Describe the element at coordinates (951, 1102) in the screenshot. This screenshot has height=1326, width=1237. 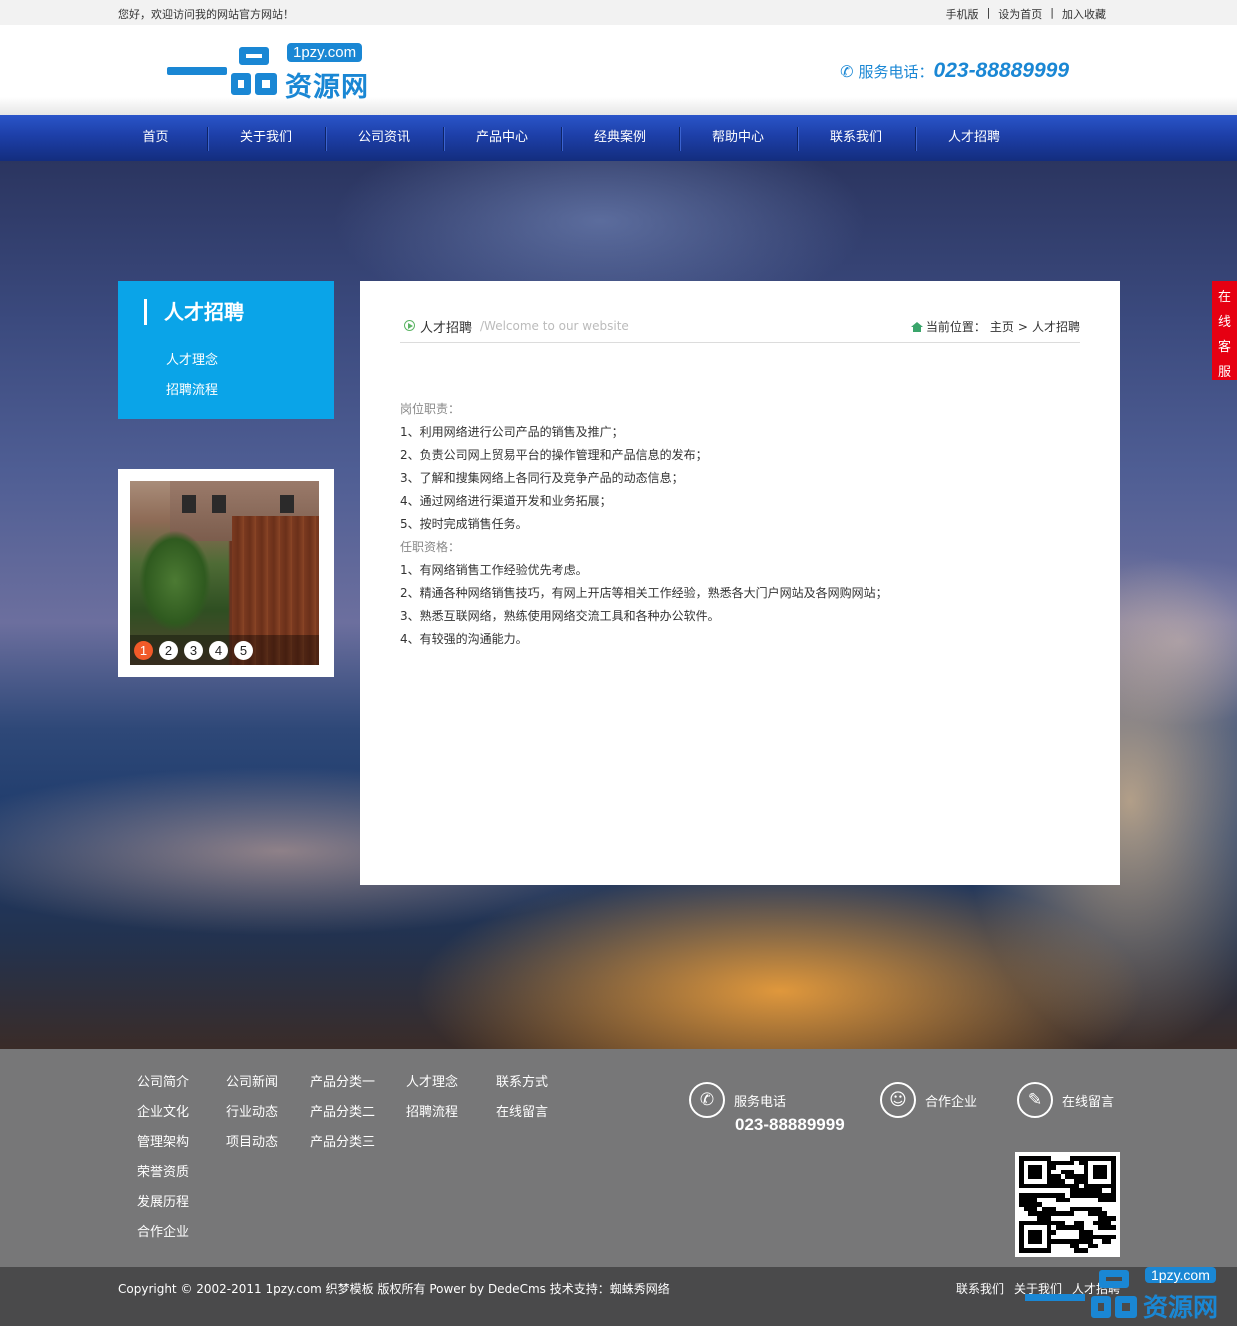
I see `contact-label: 合作企业` at that location.